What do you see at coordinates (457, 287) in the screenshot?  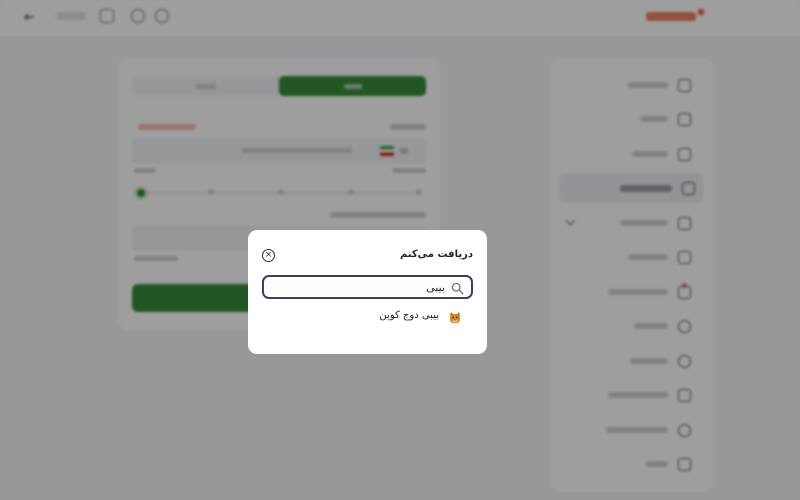 I see `search-icon` at bounding box center [457, 287].